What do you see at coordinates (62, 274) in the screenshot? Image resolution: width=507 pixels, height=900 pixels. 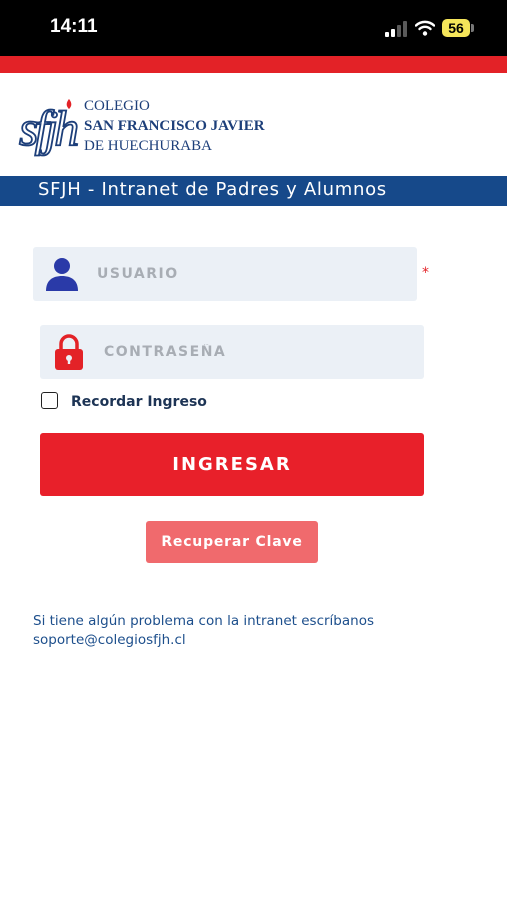 I see `user-icon` at bounding box center [62, 274].